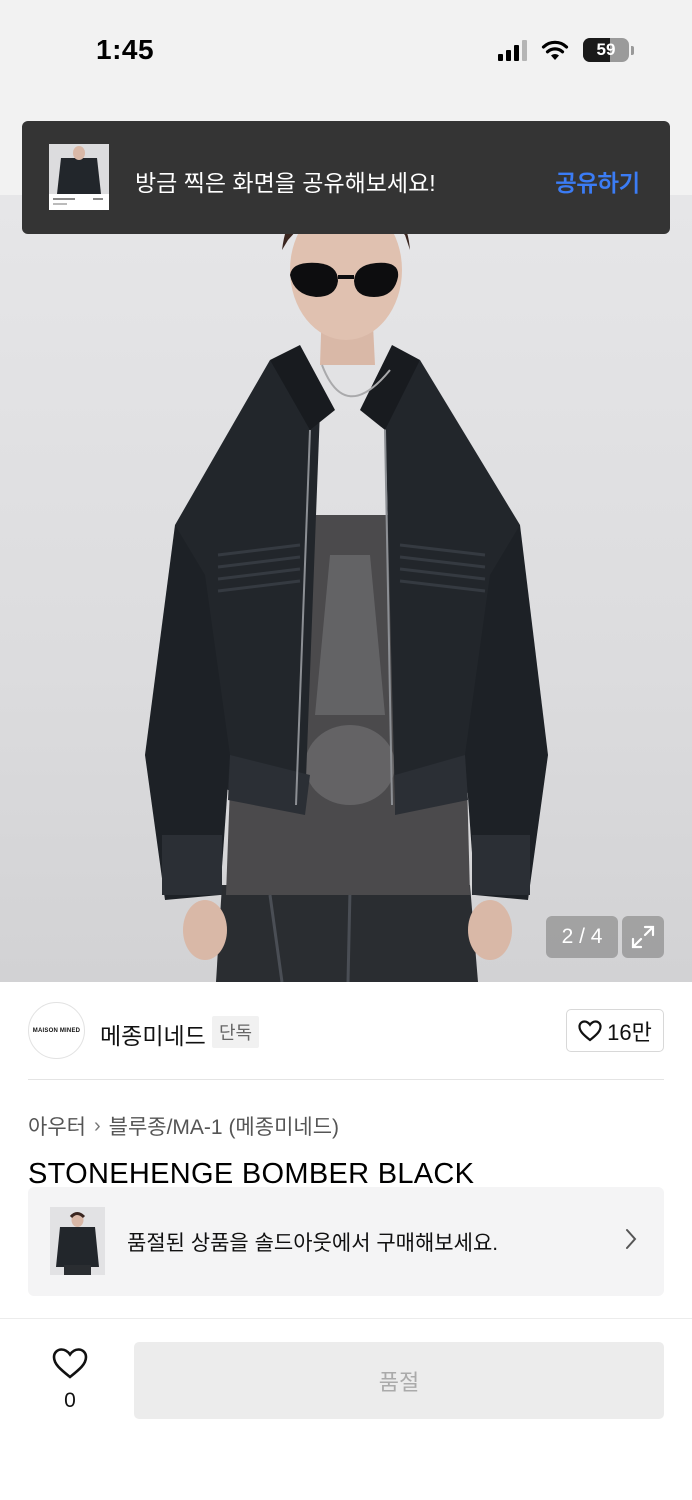 This screenshot has height=1500, width=692. What do you see at coordinates (512, 50) in the screenshot?
I see `cellular-signal-icon` at bounding box center [512, 50].